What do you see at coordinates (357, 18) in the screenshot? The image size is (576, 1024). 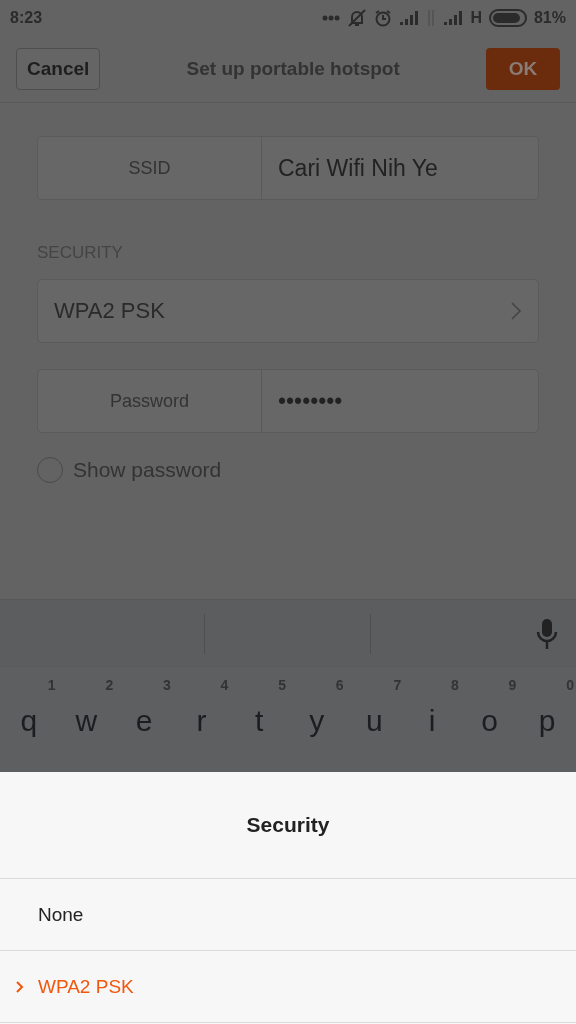 I see `muted-bell-icon` at bounding box center [357, 18].